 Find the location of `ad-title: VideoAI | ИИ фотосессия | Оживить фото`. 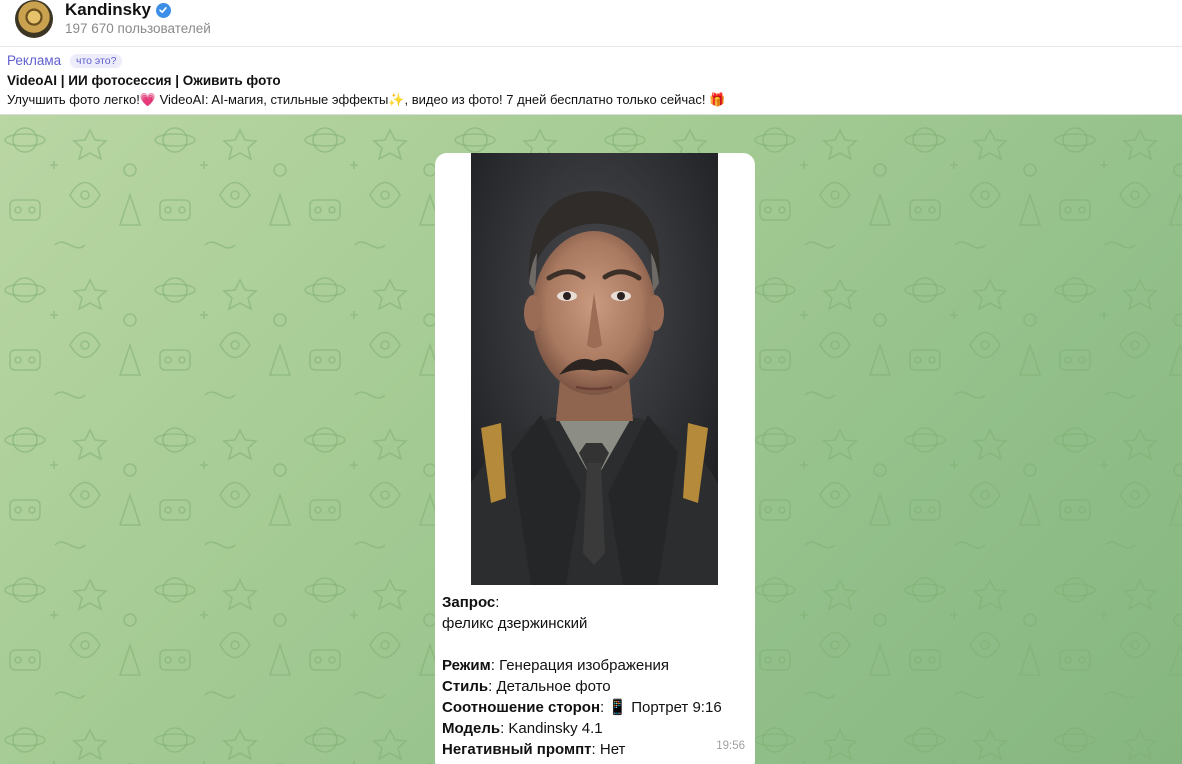

ad-title: VideoAI | ИИ фотосессия | Оживить фото is located at coordinates (144, 80).